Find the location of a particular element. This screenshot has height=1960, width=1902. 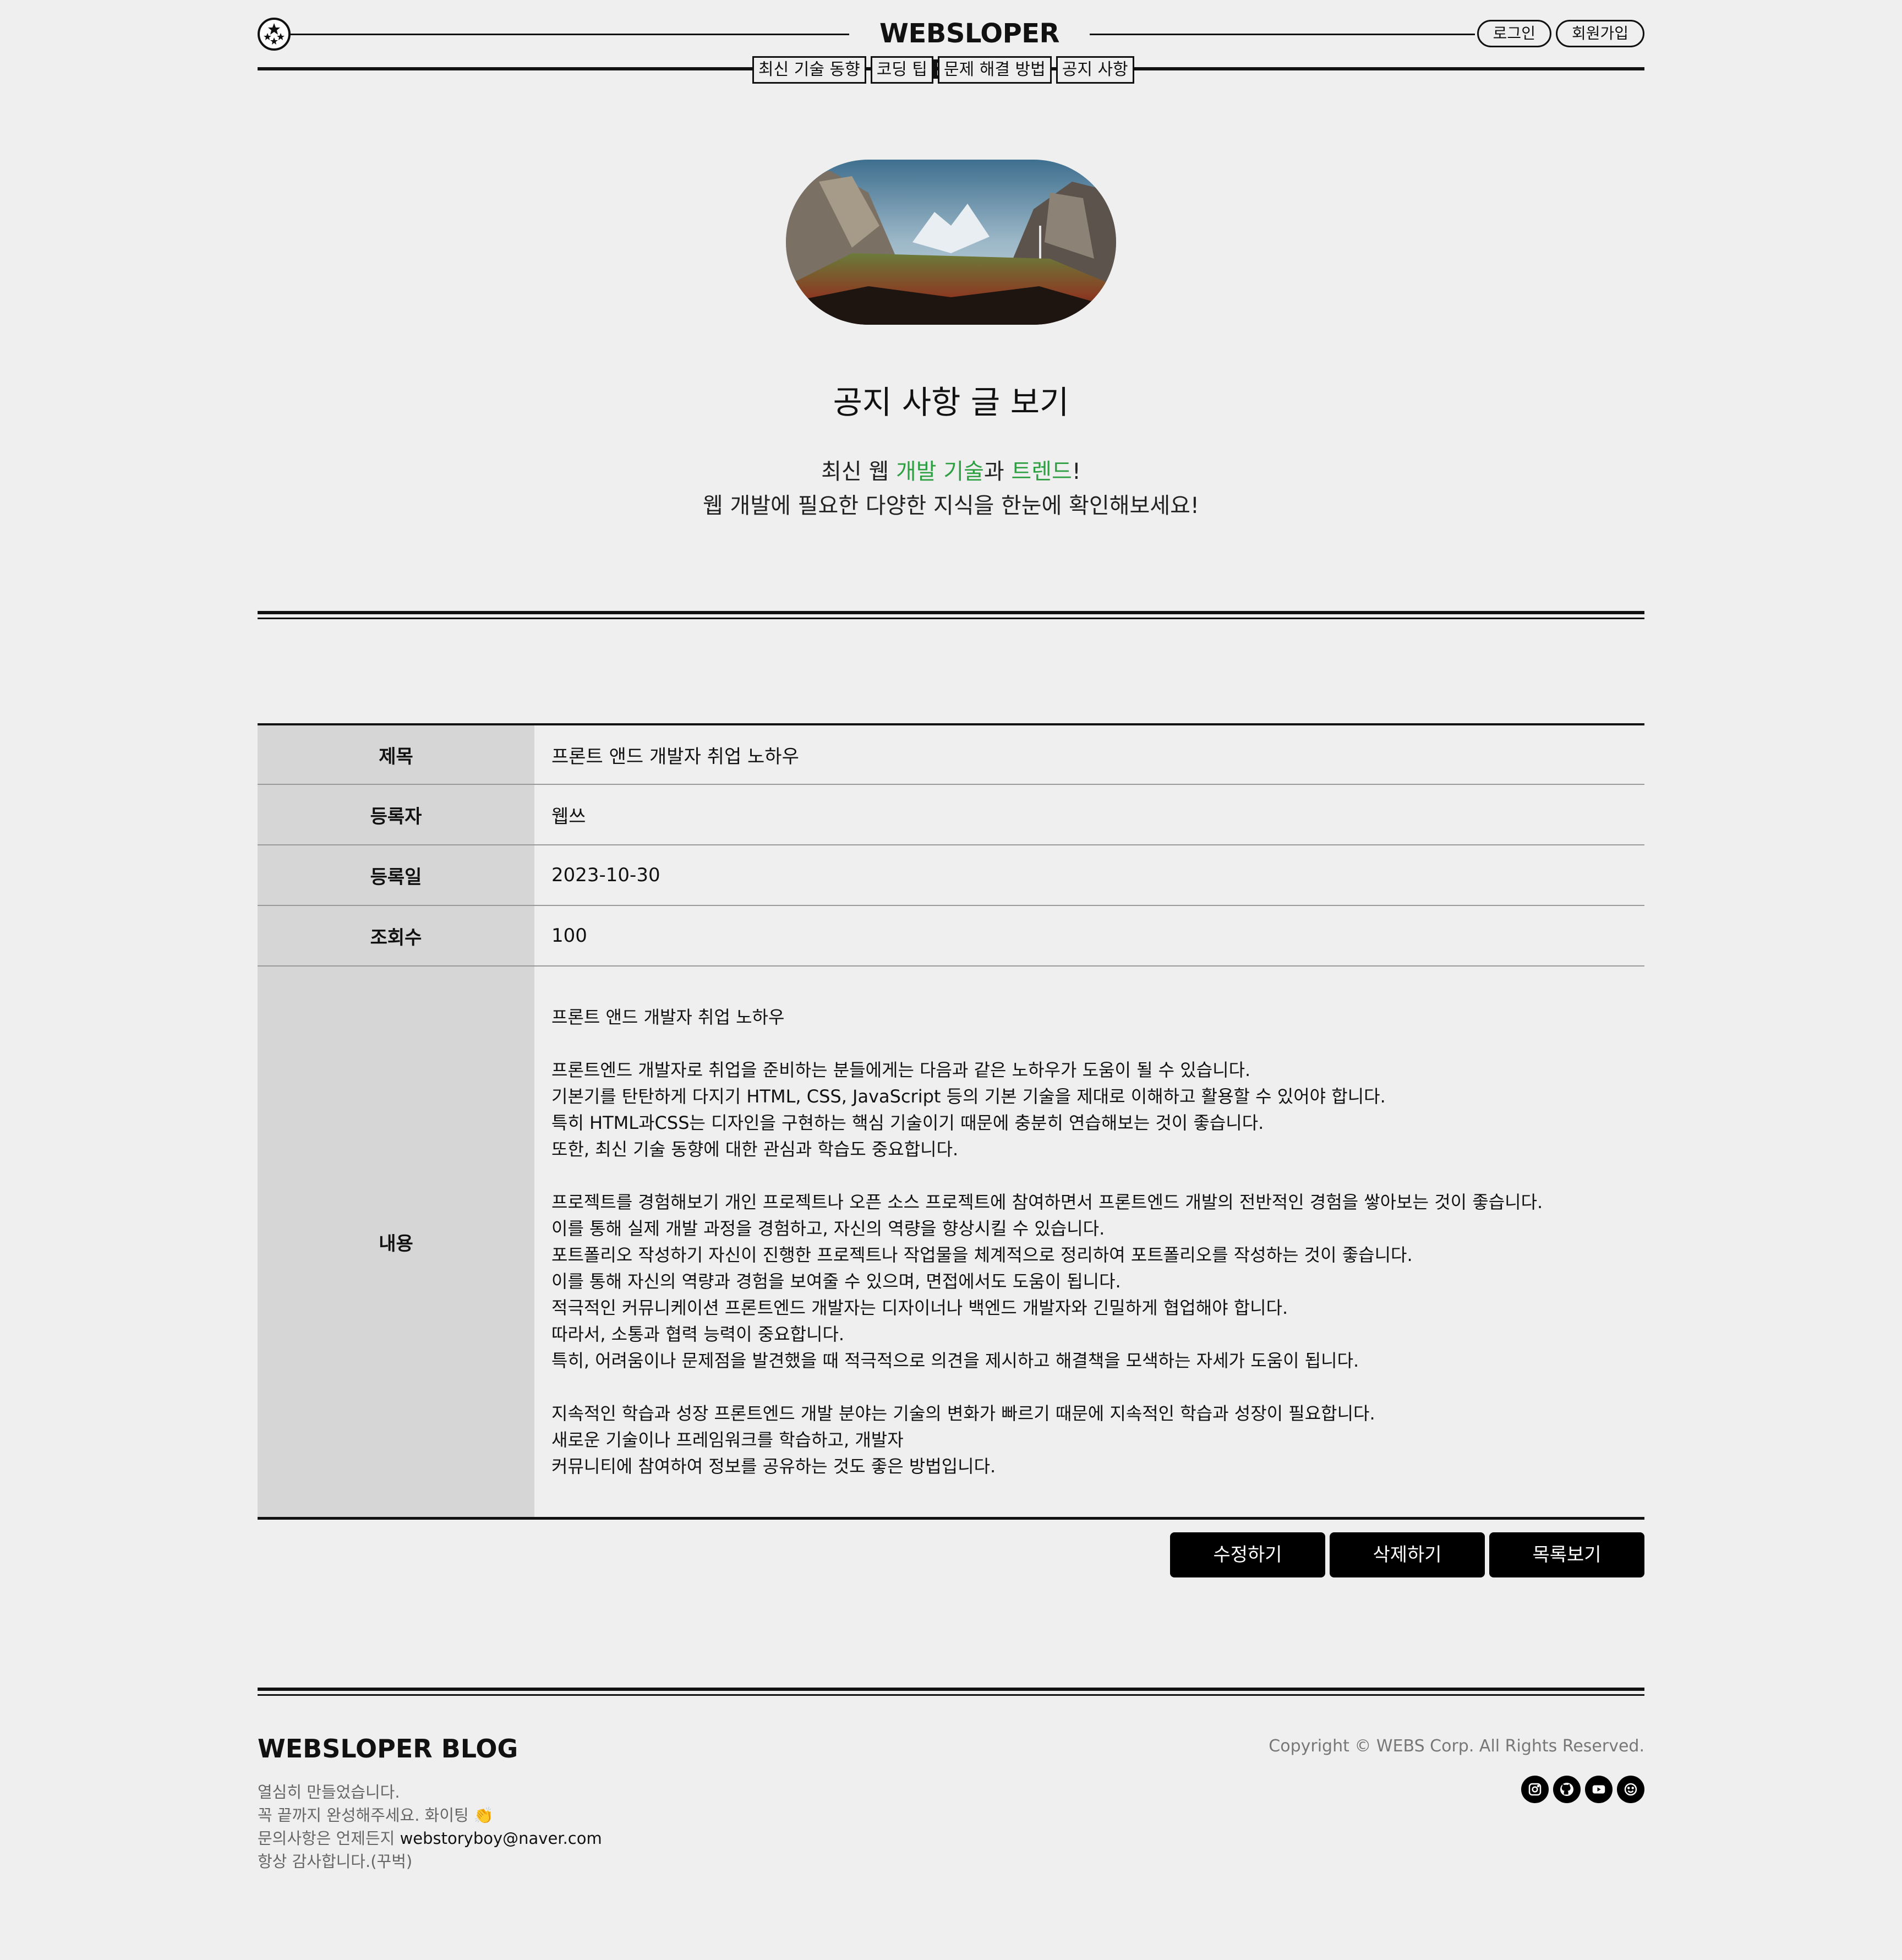

instagram-icon is located at coordinates (1535, 1790).